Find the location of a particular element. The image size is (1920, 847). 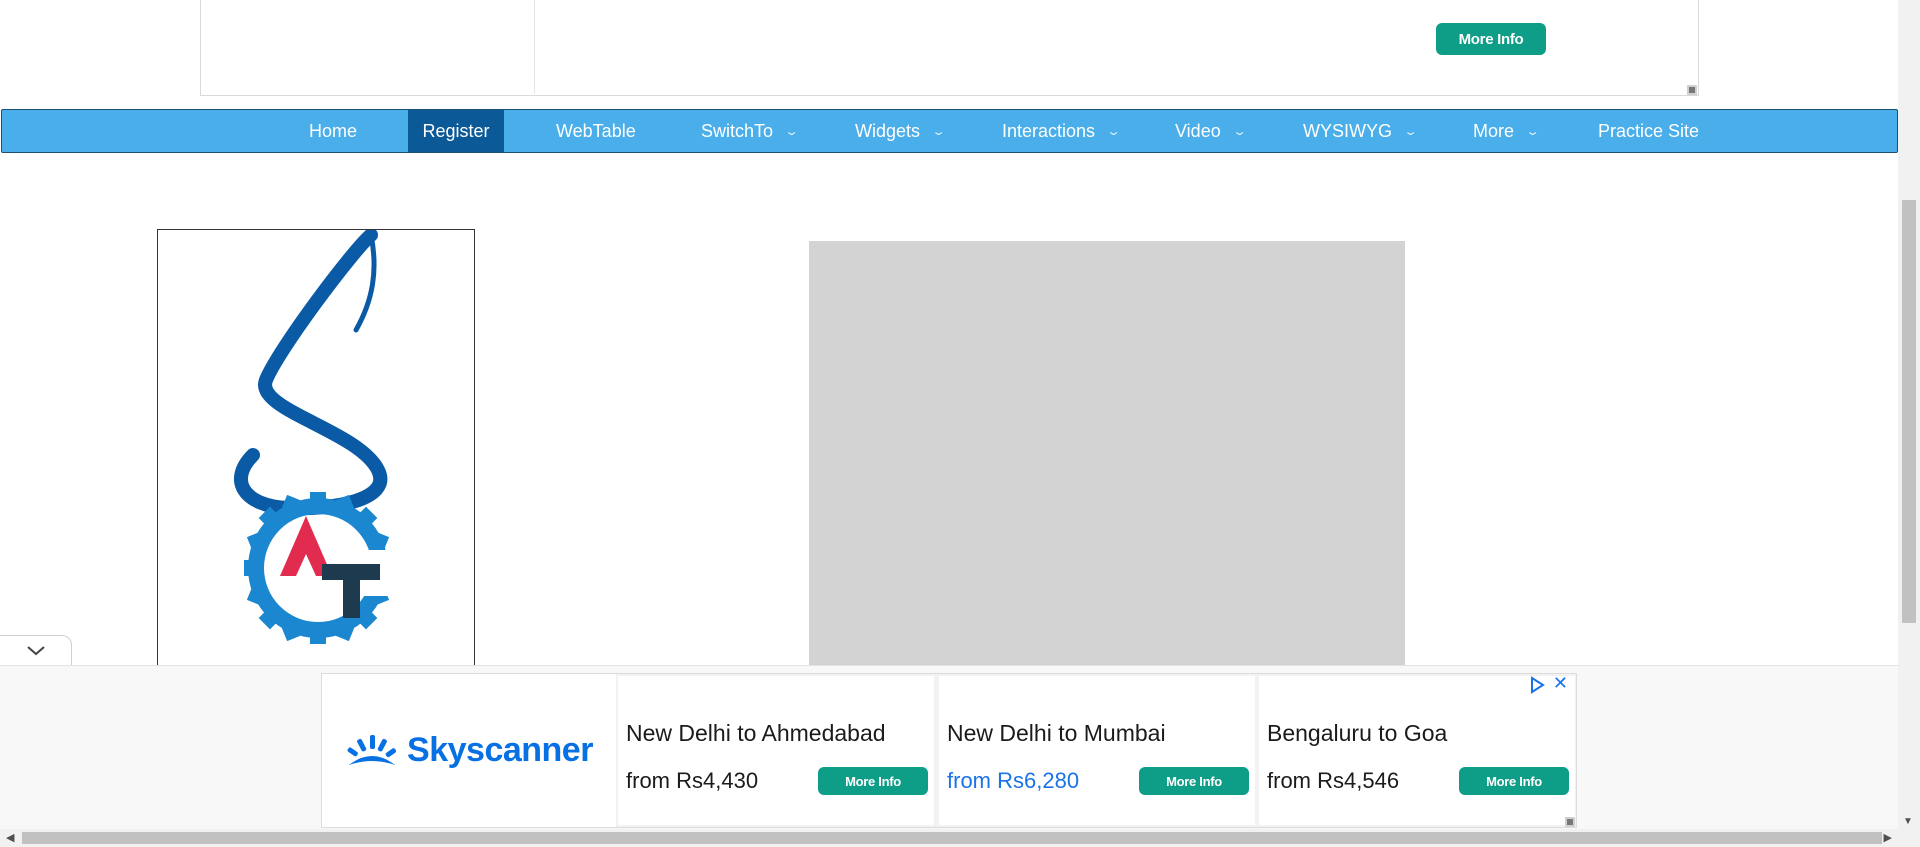

nav-item-more: More ⌄ is located at coordinates (1506, 131).